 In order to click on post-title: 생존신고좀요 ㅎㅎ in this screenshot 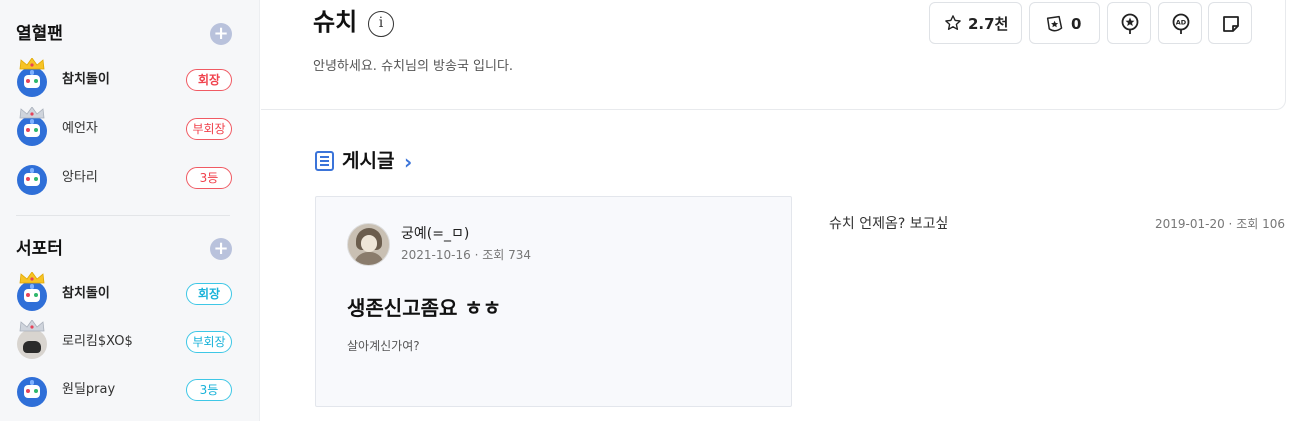, I will do `click(424, 308)`.